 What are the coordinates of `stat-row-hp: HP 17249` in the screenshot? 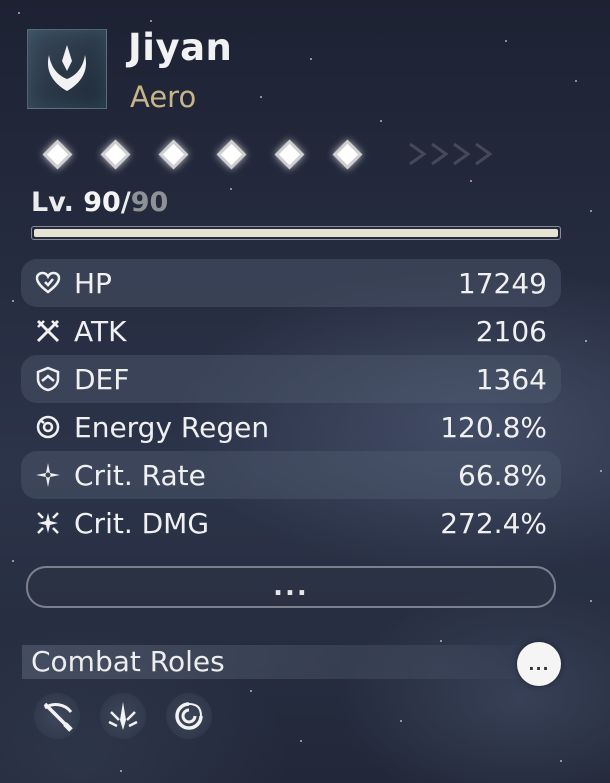 It's located at (291, 283).